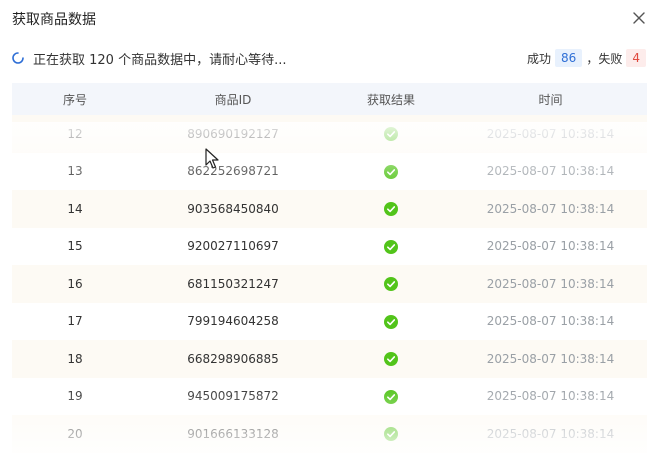 The height and width of the screenshot is (456, 664). What do you see at coordinates (329, 58) in the screenshot?
I see `status-bar: 正在获取 120 个商品数据中，请耐心等待... 成功 86 ， 失败 4` at bounding box center [329, 58].